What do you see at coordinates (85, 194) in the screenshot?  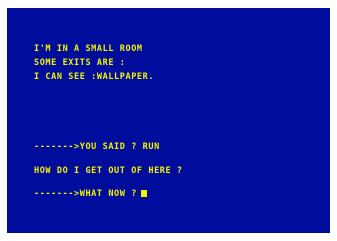 I see `command-prompt-text: ------->WHAT NOW ?` at bounding box center [85, 194].